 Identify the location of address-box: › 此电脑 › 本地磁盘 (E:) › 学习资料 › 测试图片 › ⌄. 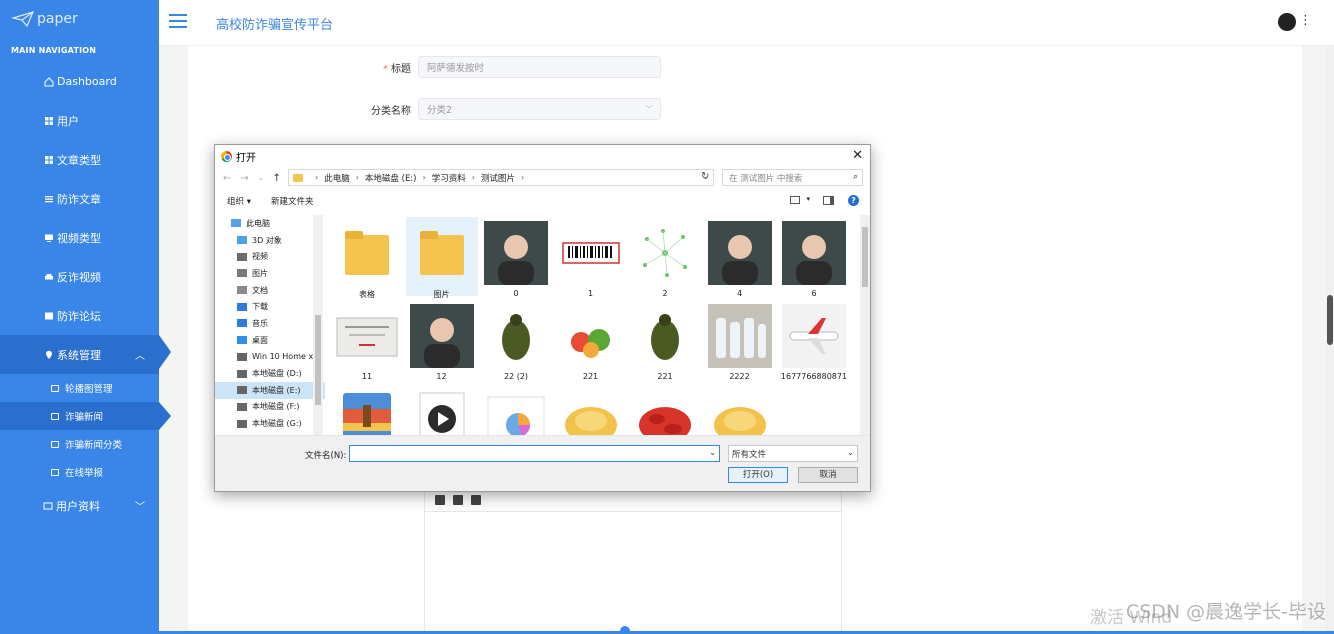
(501, 177).